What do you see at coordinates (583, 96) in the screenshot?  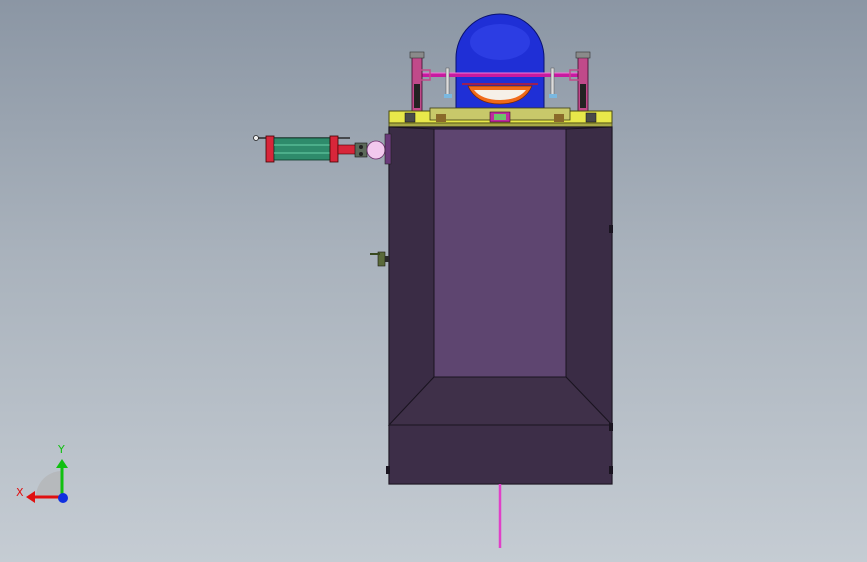 I see `right-post-dark-band` at bounding box center [583, 96].